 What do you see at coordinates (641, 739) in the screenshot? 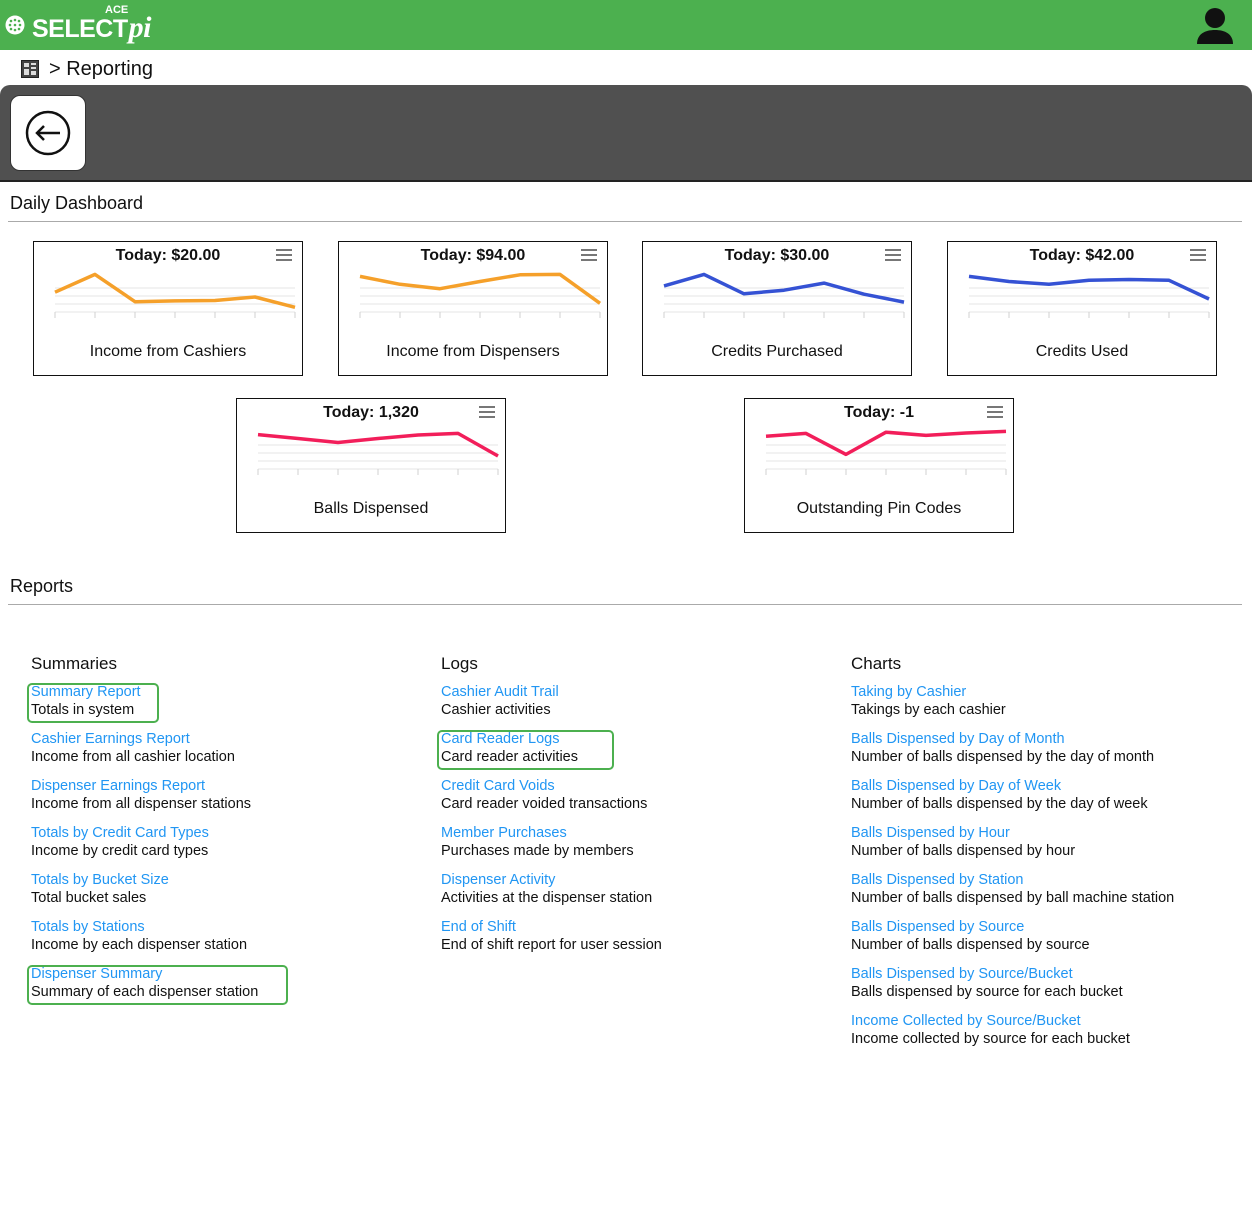
I see `report-link: Card Reader Logs` at bounding box center [641, 739].